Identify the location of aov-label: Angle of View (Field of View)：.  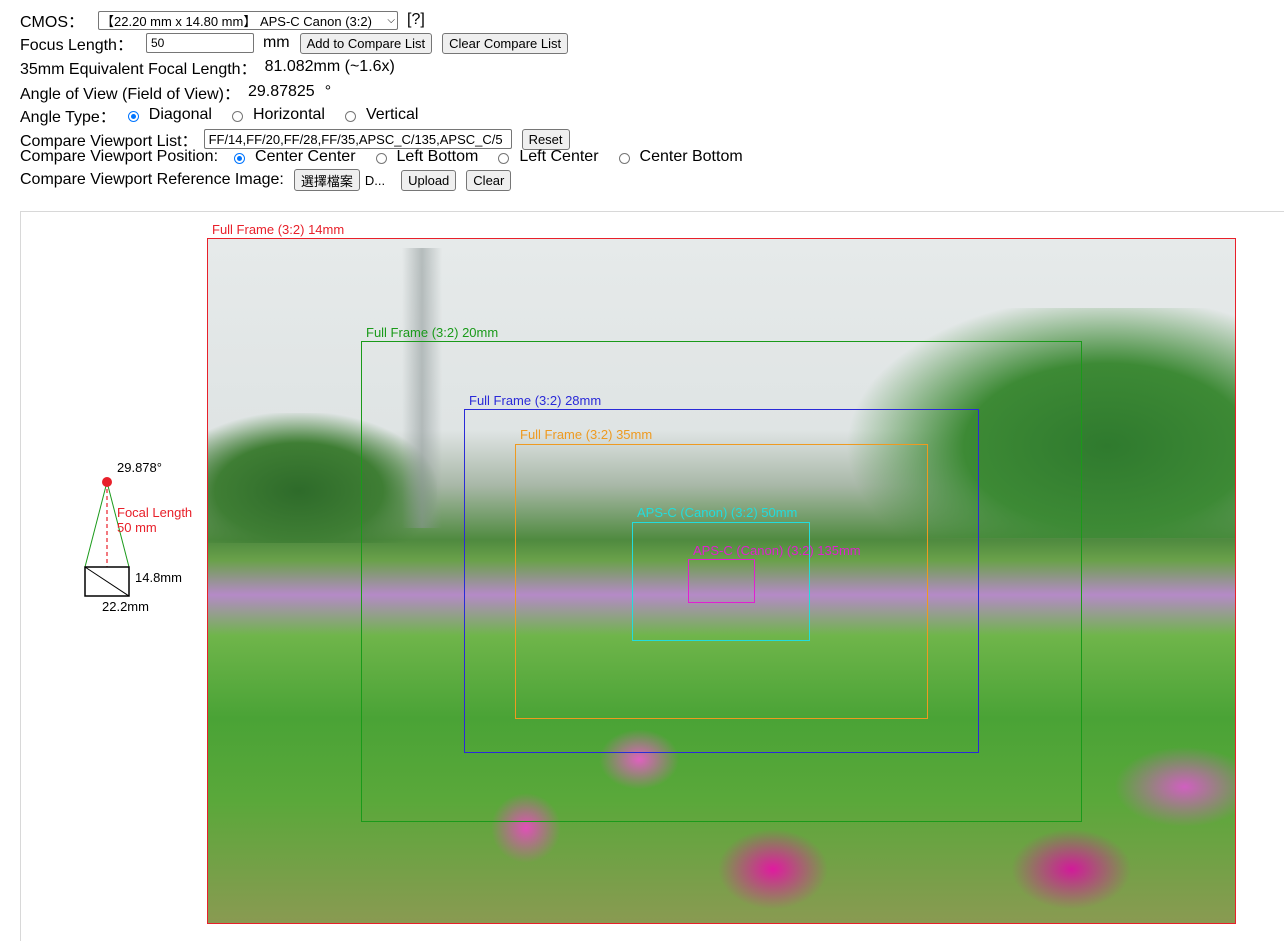
(130, 94).